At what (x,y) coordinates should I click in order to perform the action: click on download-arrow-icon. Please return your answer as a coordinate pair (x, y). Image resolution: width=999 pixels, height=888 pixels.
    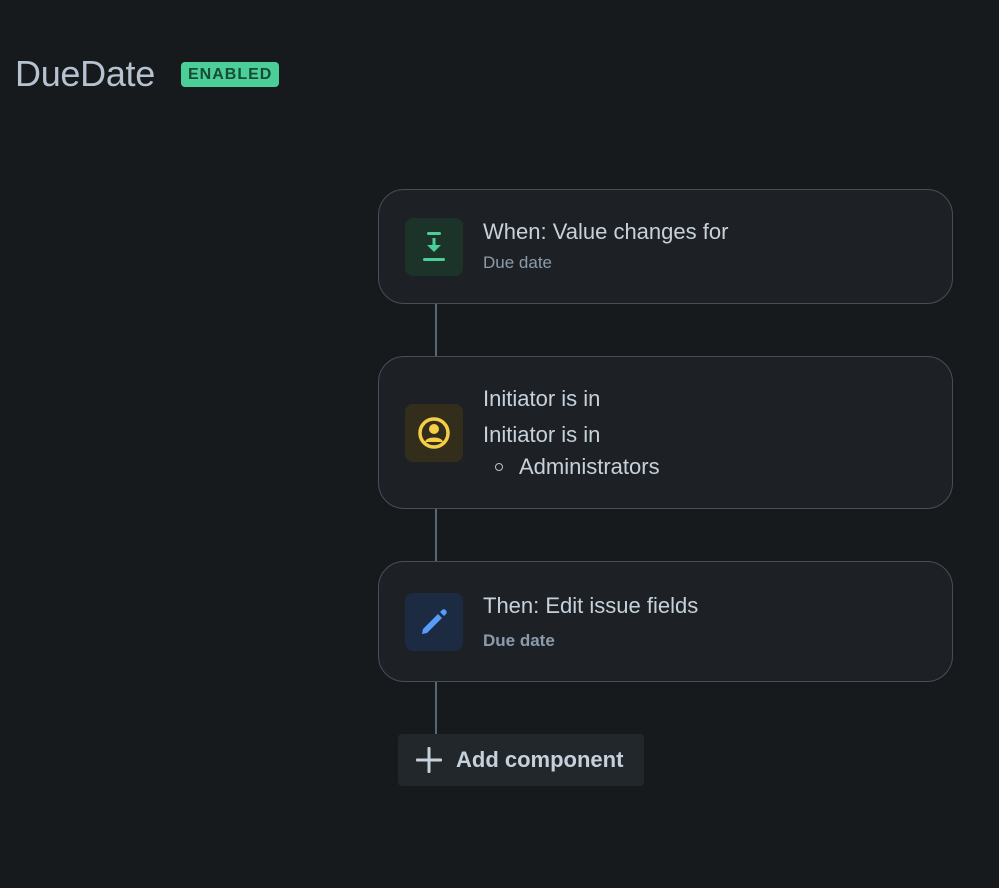
    Looking at the image, I should click on (434, 246).